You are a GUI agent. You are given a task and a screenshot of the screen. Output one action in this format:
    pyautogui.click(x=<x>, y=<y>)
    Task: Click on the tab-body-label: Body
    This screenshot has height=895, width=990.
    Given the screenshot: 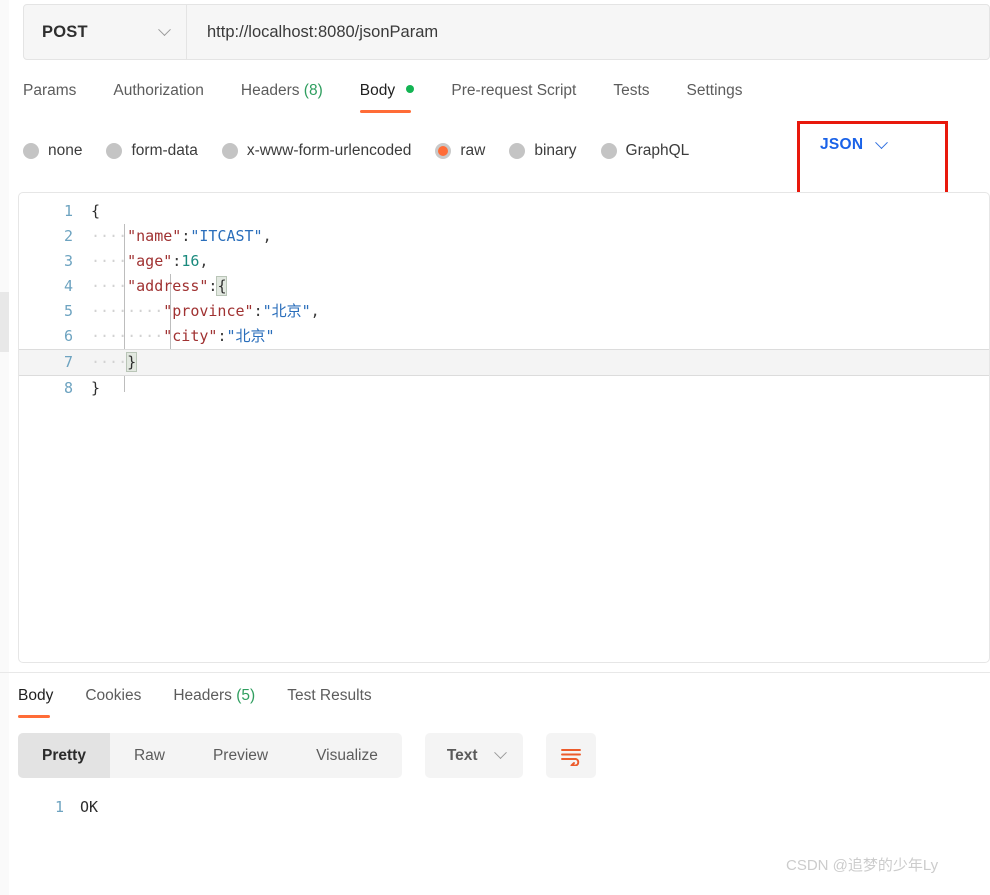 What is the action you would take?
    pyautogui.click(x=377, y=90)
    